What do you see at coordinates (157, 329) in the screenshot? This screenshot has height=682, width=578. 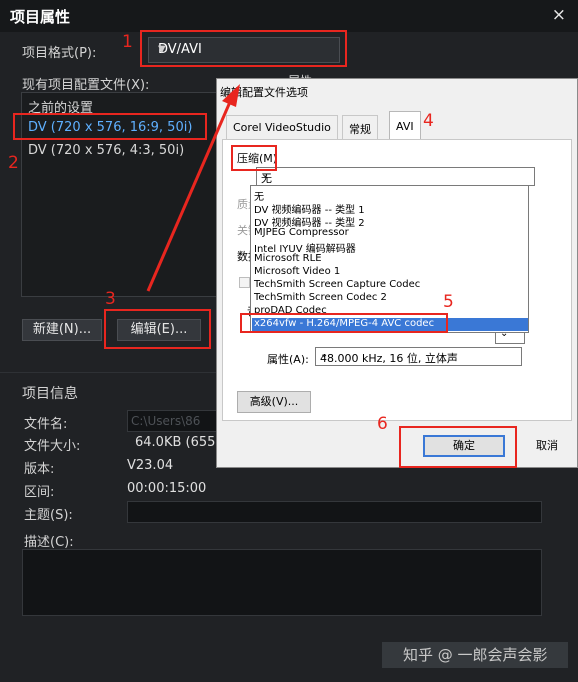 I see `annotation-box-edit` at bounding box center [157, 329].